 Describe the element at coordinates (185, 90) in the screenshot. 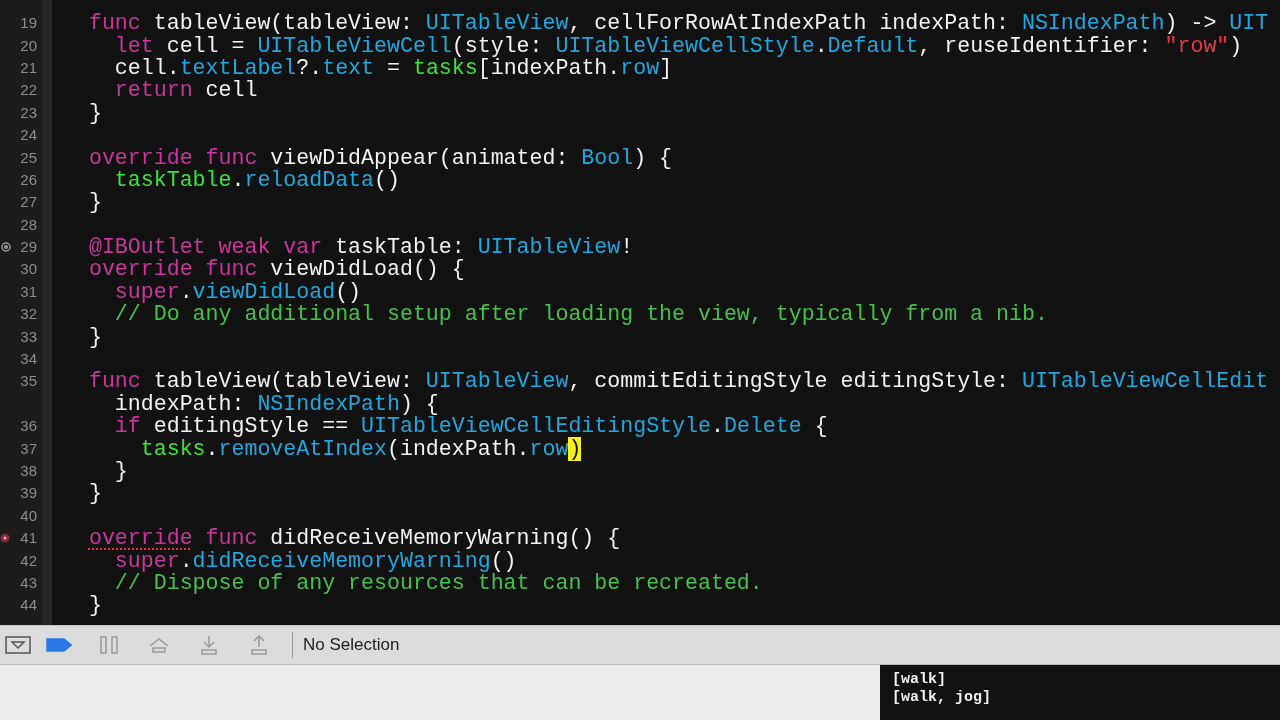

I see `code-line: return cell` at that location.